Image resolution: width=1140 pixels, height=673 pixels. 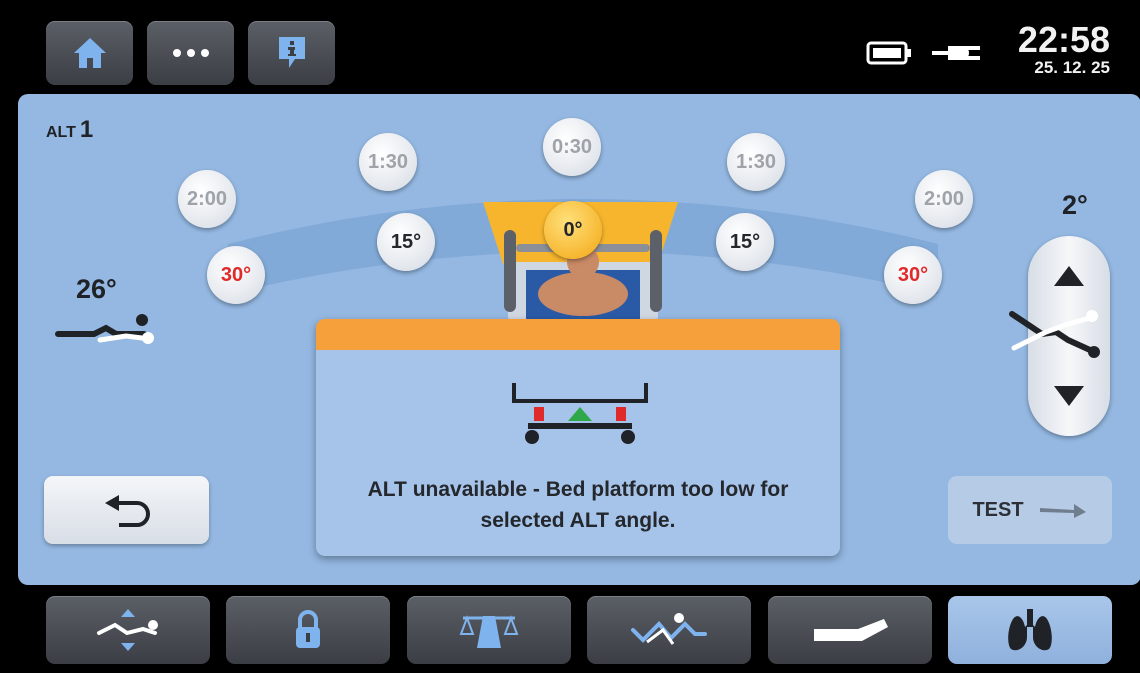 I want to click on mattress-icon, so click(x=851, y=630).